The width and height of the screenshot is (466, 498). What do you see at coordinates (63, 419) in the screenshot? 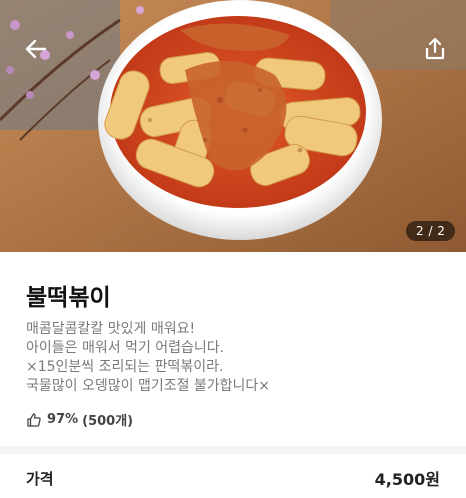
I see `rating-percent: 97%` at bounding box center [63, 419].